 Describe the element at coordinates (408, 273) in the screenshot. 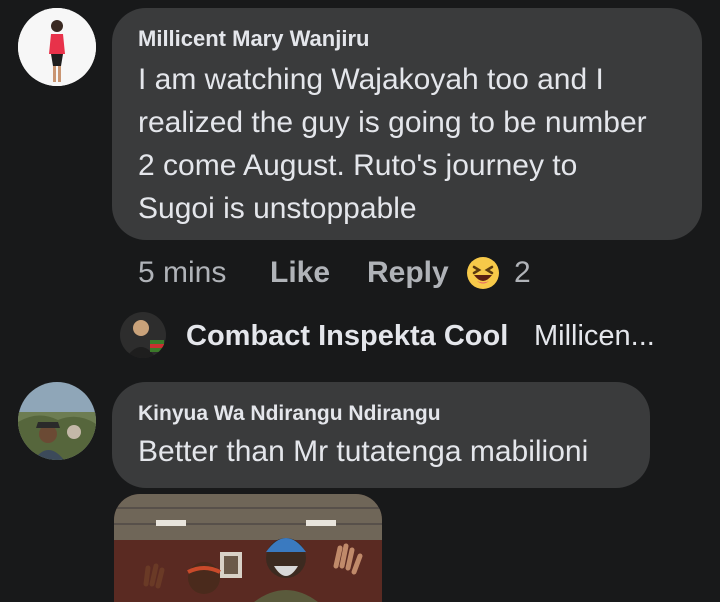

I see `reply-button: Reply` at that location.